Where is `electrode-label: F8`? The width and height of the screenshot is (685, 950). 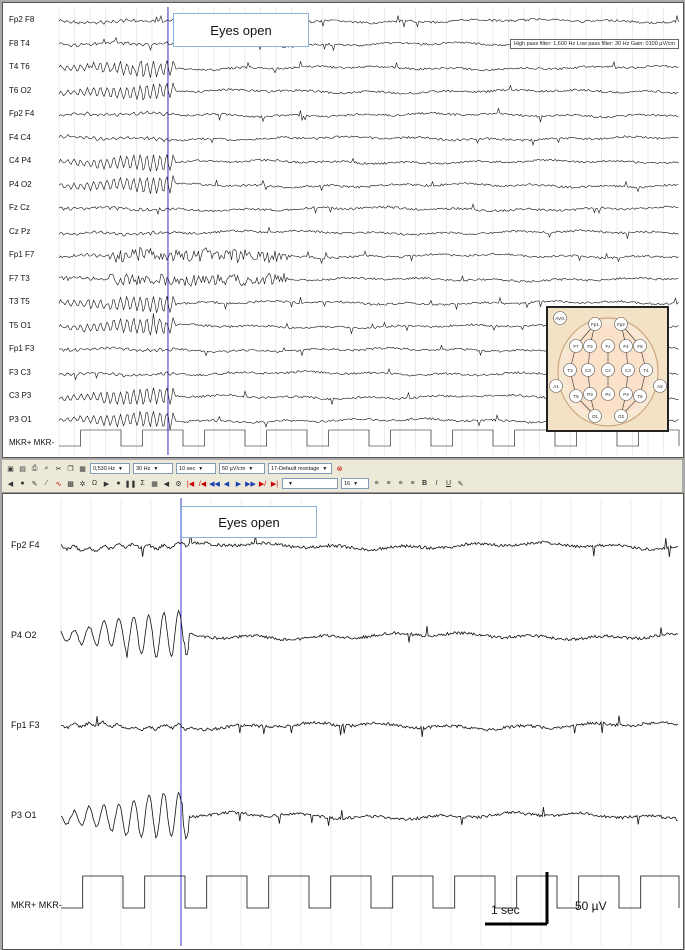
electrode-label: F8 is located at coordinates (640, 346).